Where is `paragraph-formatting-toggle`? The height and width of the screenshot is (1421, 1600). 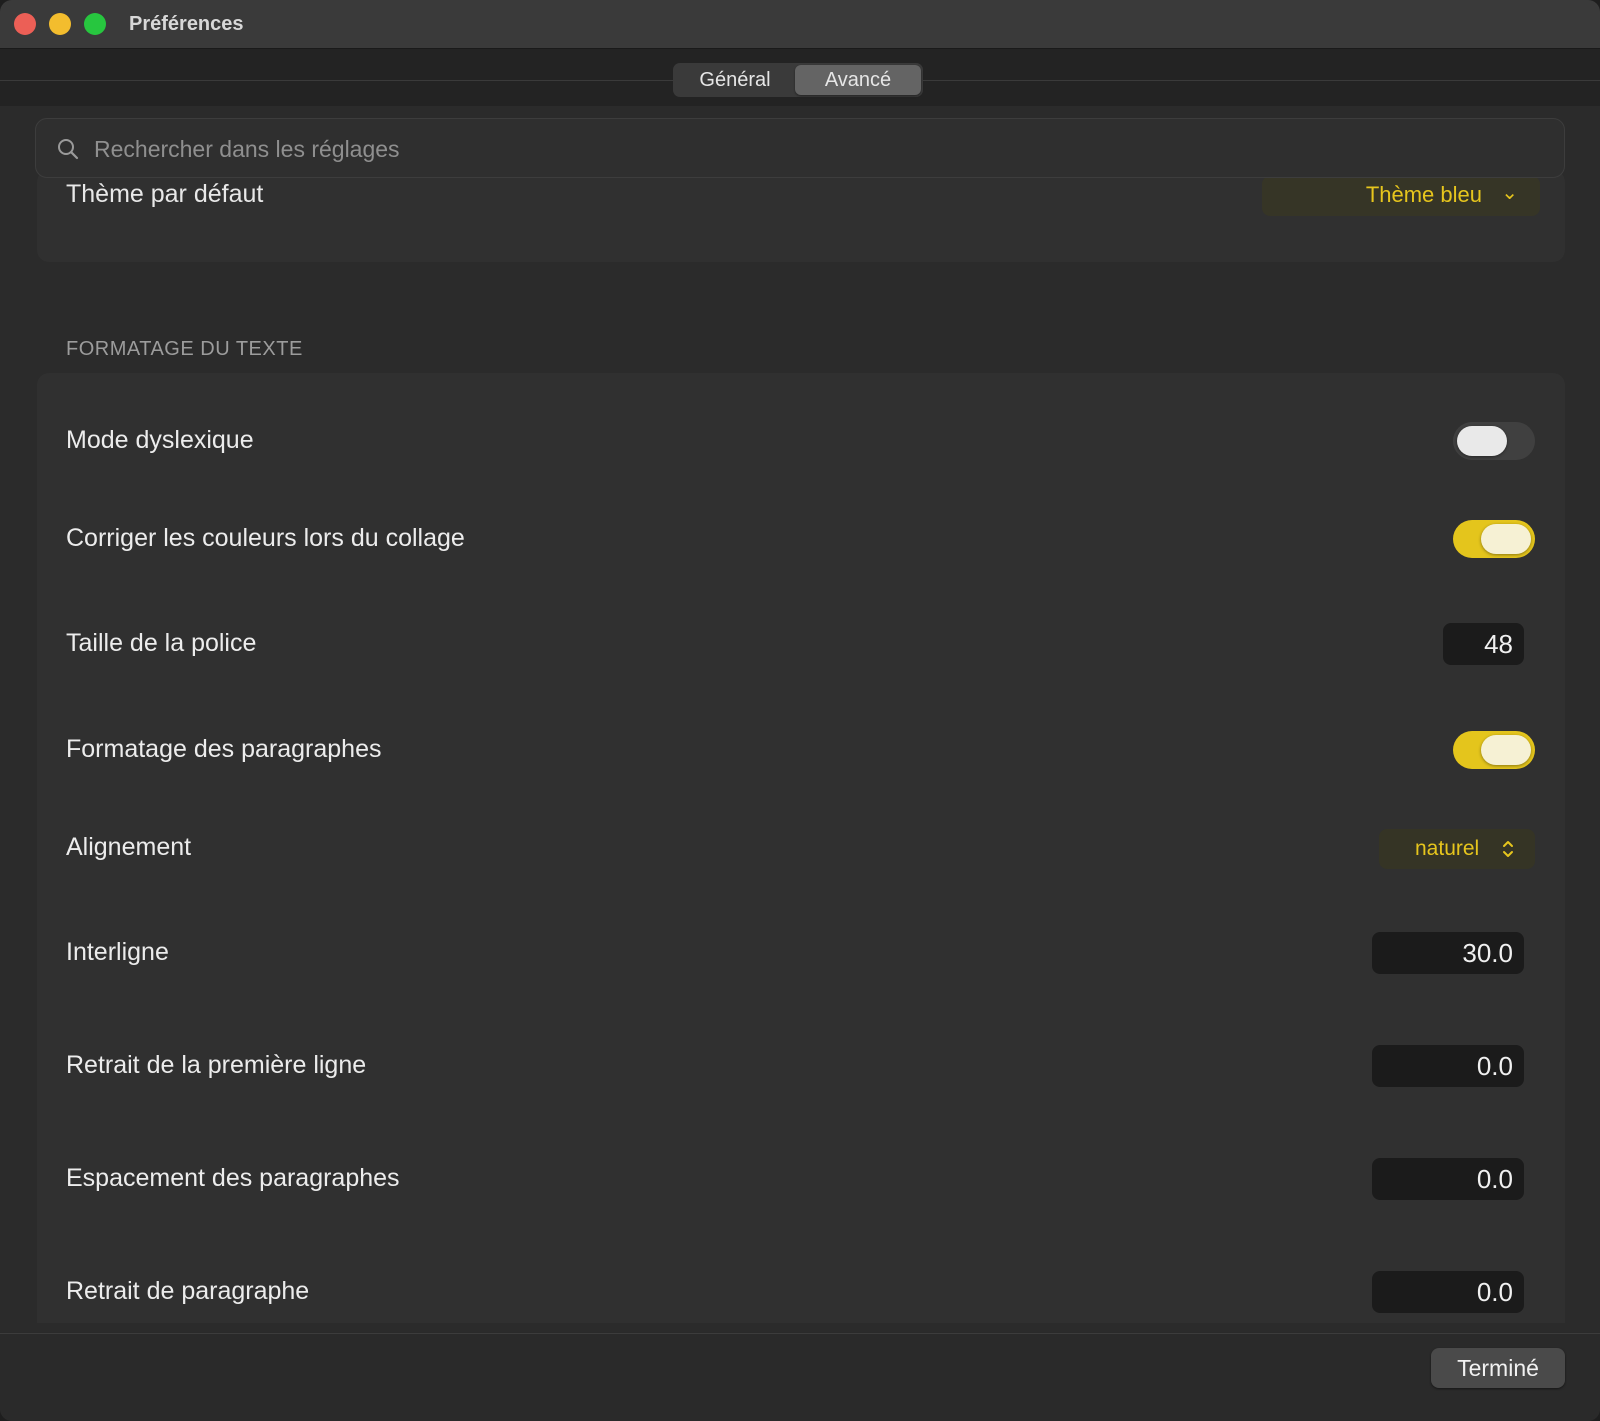
paragraph-formatting-toggle is located at coordinates (1494, 750).